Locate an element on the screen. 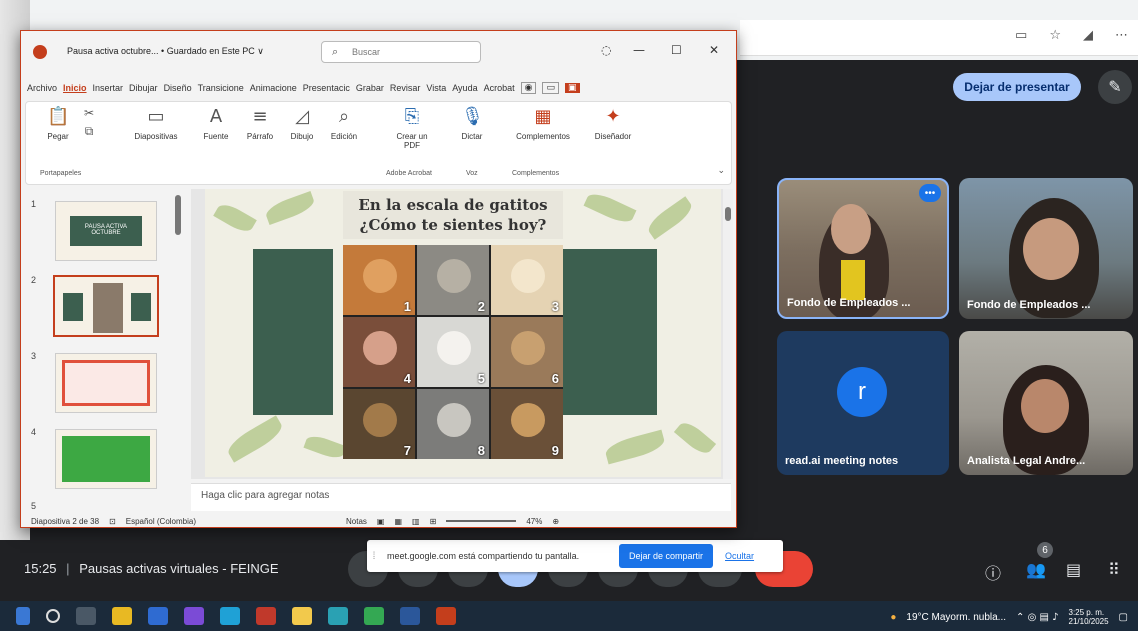 Image resolution: width=1138 pixels, height=631 pixels. search-icon is located at coordinates (53, 616).